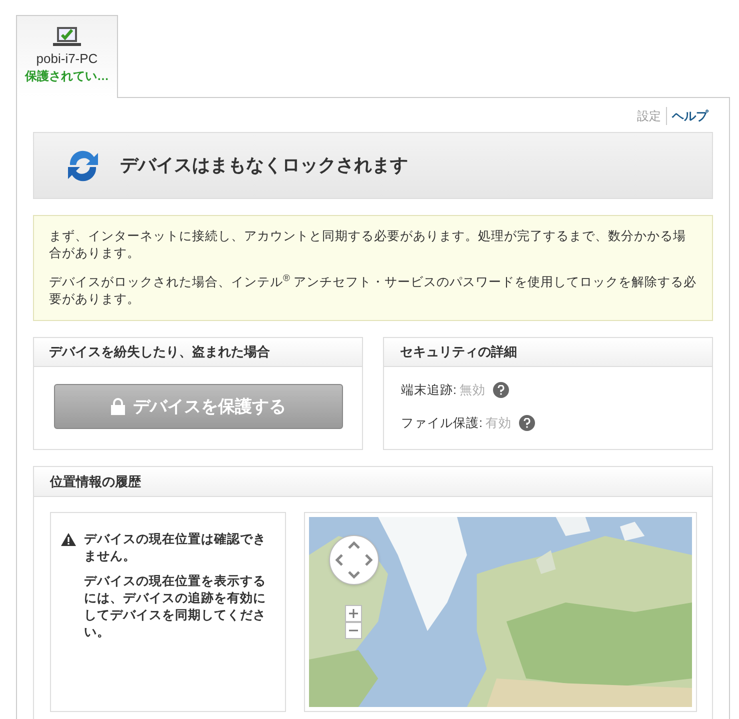  What do you see at coordinates (175, 548) in the screenshot?
I see `warning-text: デバイスの現在位置は確認できません。` at bounding box center [175, 548].